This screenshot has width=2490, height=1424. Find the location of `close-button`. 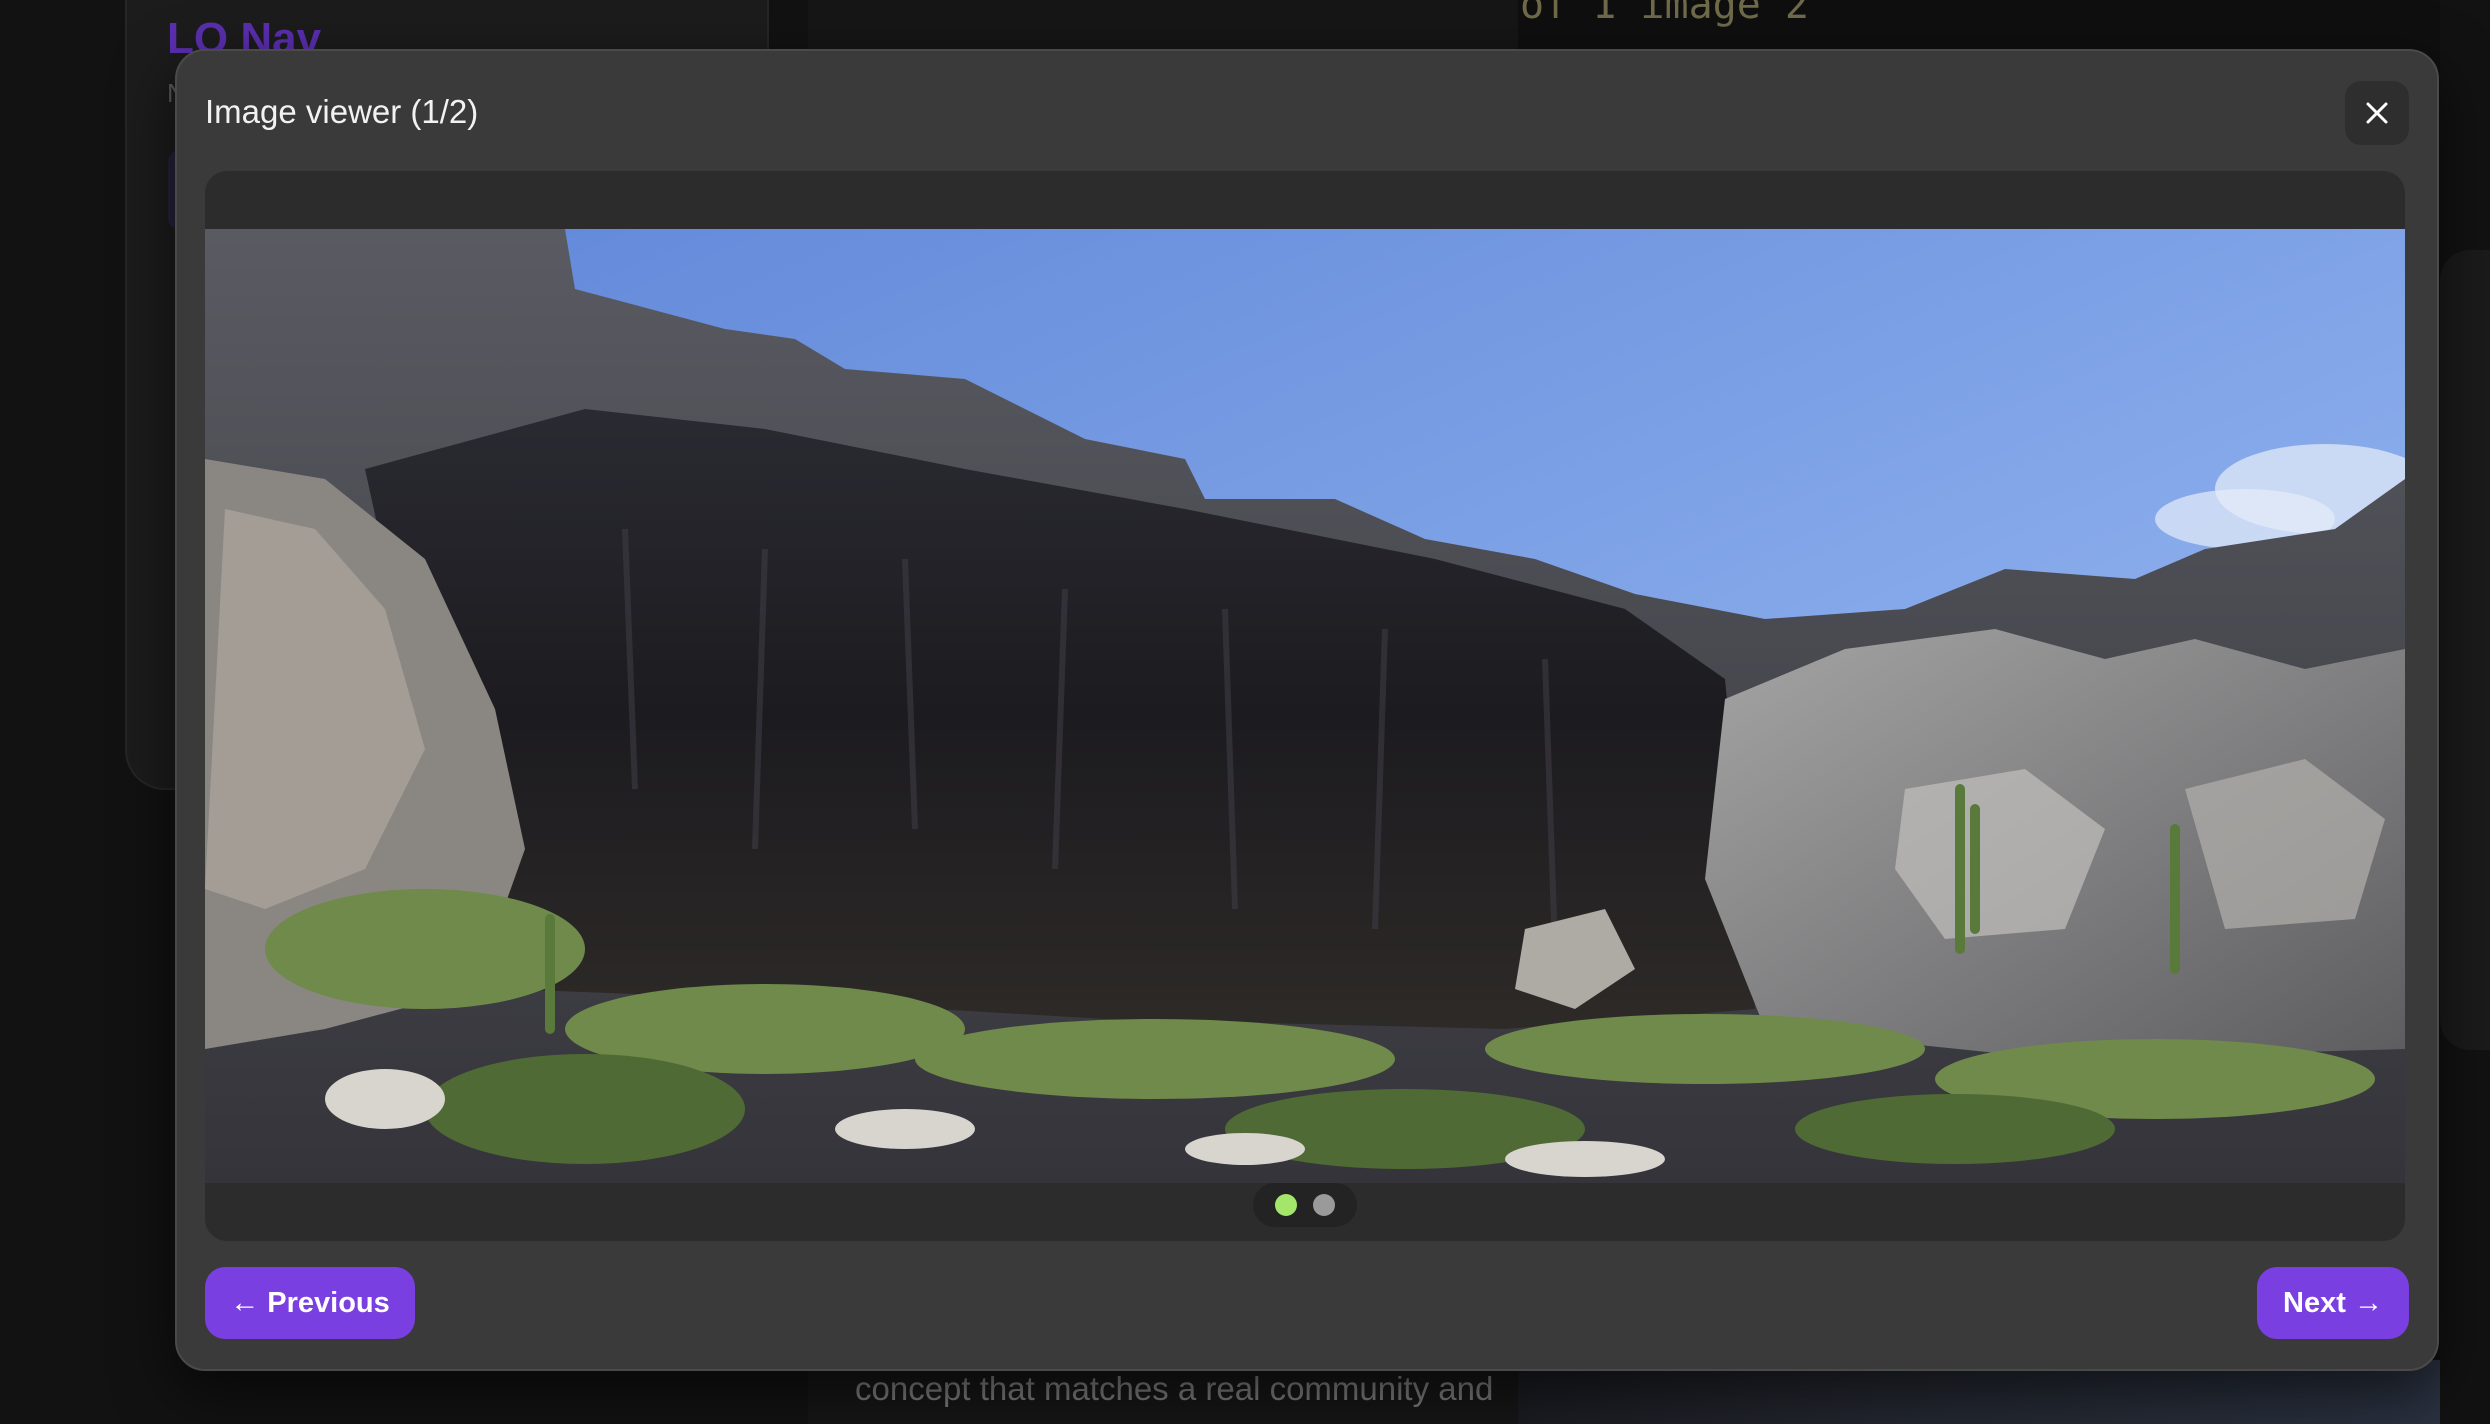

close-button is located at coordinates (2377, 113).